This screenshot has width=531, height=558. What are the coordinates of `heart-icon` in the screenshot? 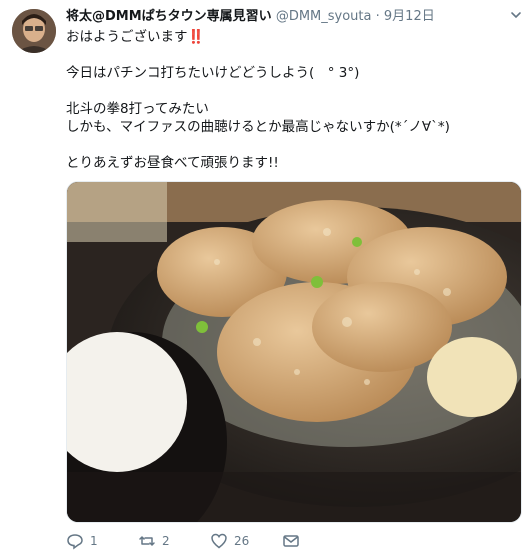 It's located at (219, 541).